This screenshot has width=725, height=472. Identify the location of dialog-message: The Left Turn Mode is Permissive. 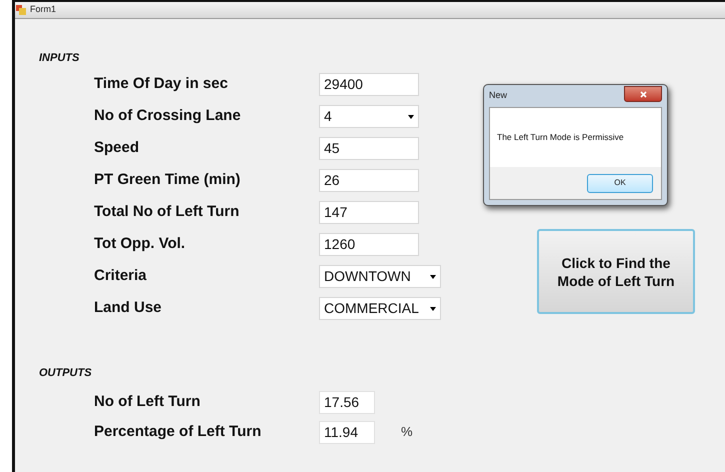
(560, 137).